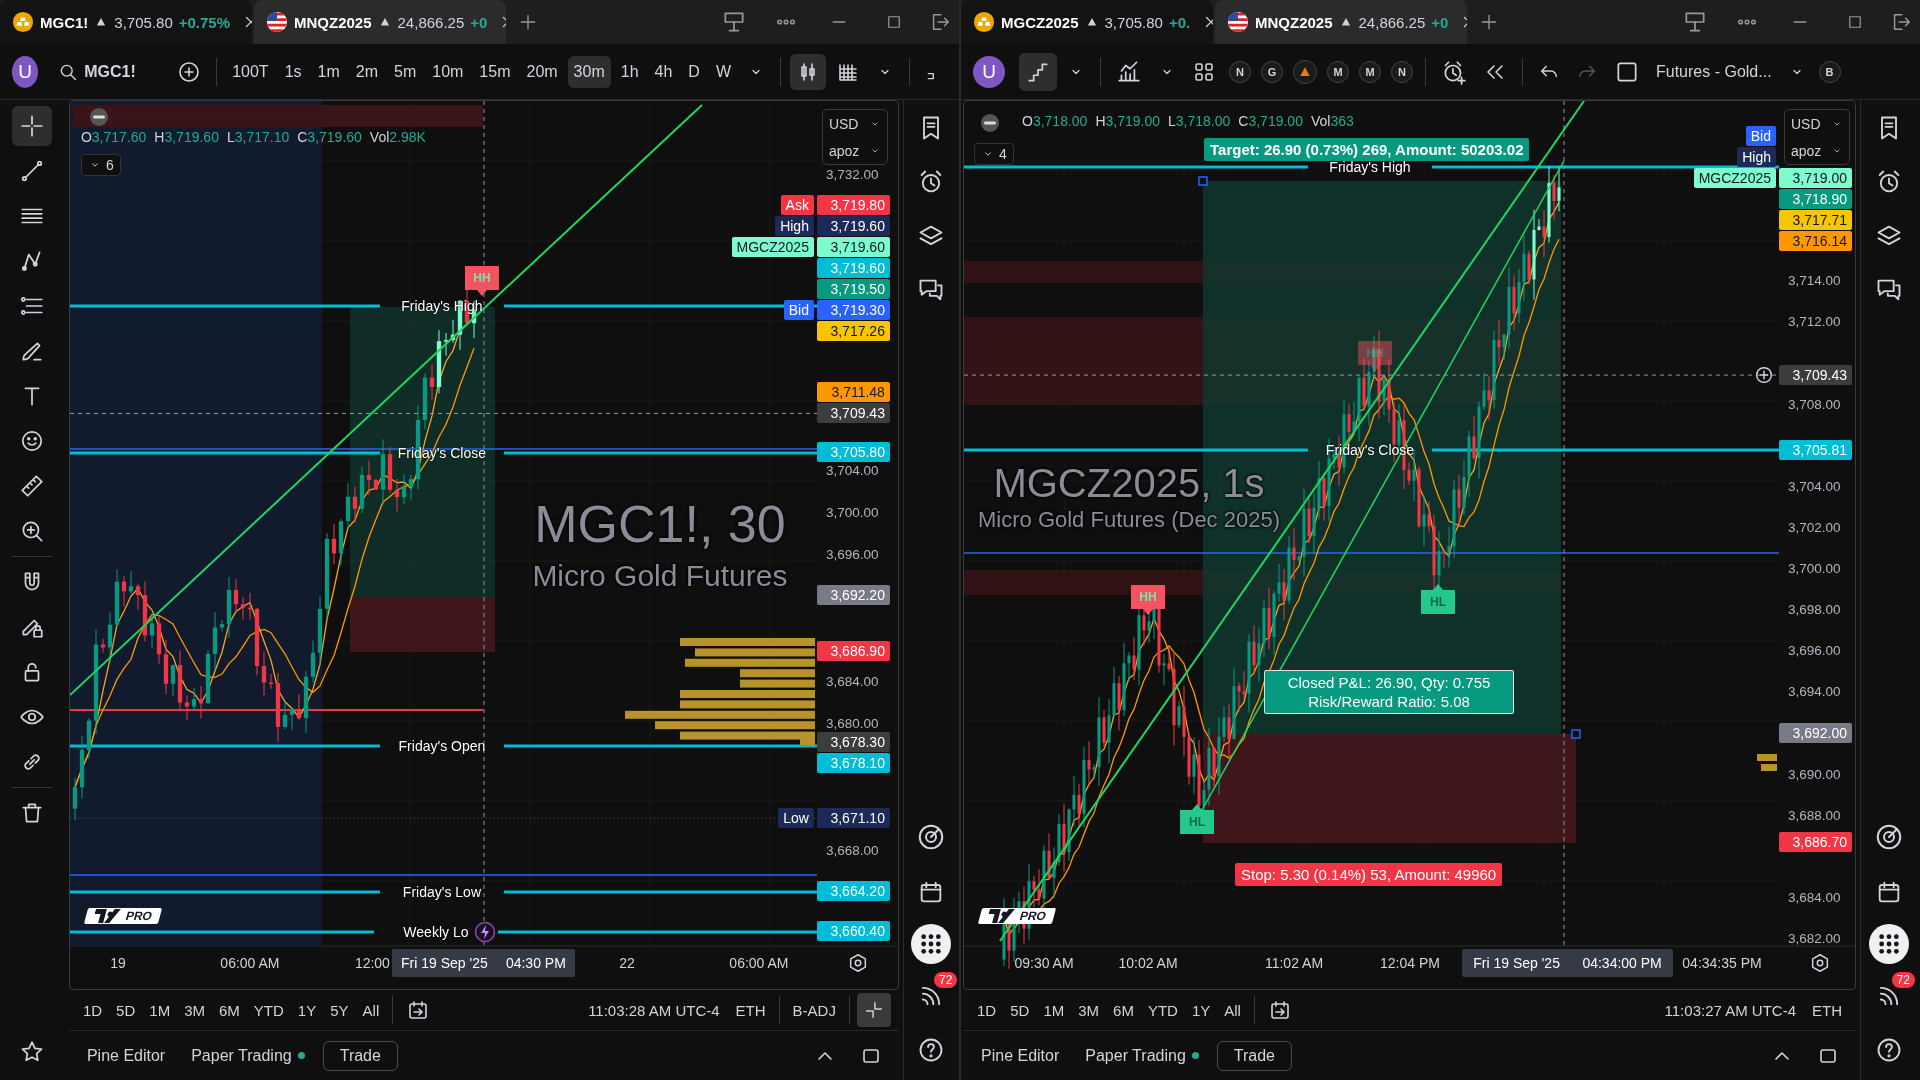 This screenshot has width=1920, height=1080. I want to click on price-tick: 3,698.00, so click(1814, 610).